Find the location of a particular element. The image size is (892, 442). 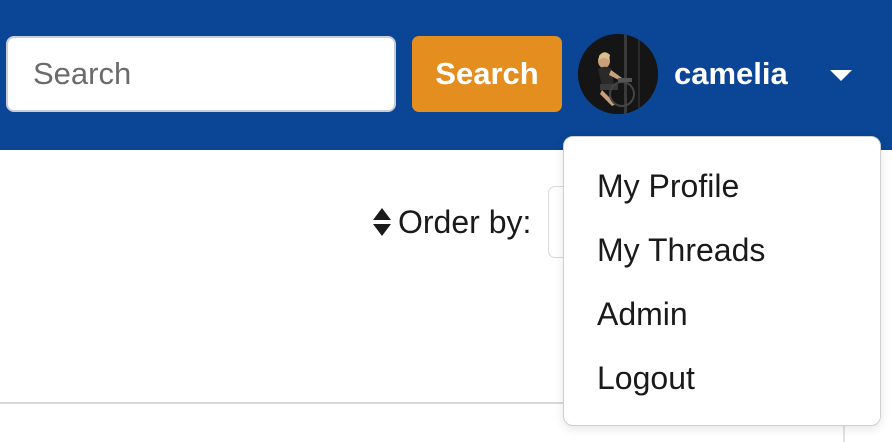

avatar is located at coordinates (618, 74).